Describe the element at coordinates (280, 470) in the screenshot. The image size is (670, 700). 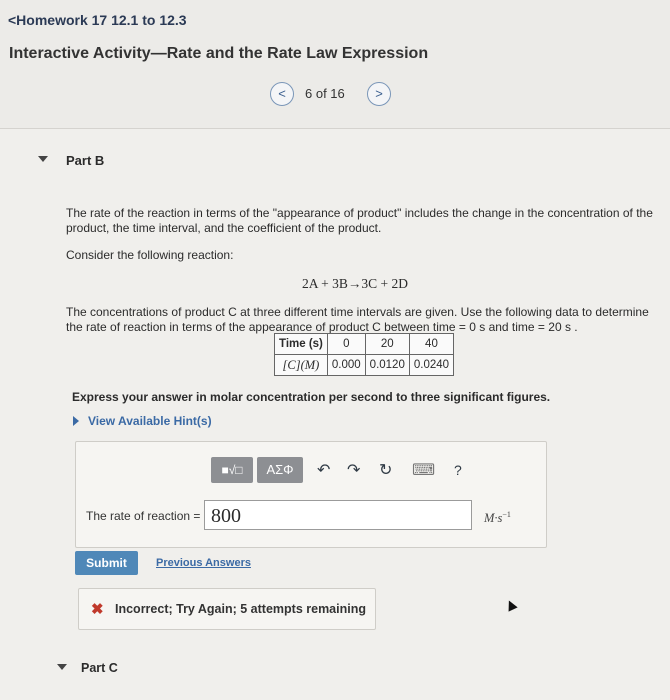
I see `greek-symbols-button: ΑΣΦ` at that location.